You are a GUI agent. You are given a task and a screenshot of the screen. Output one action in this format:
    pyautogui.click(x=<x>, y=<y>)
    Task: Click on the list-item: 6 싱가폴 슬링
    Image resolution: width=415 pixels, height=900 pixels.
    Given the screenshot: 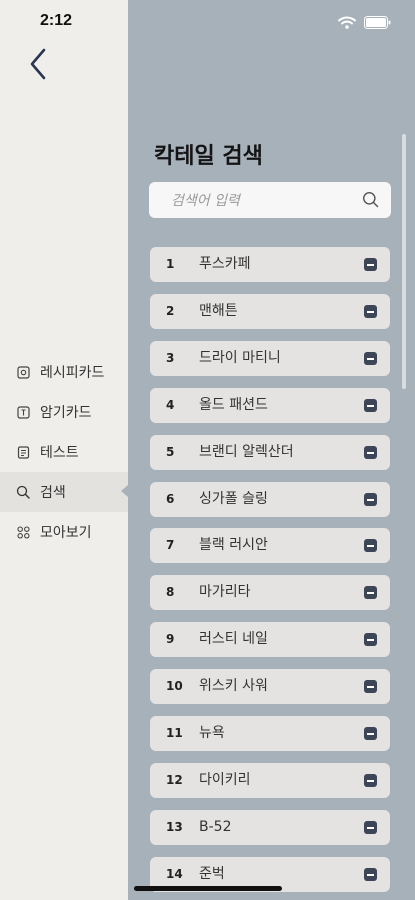 What is the action you would take?
    pyautogui.click(x=270, y=499)
    